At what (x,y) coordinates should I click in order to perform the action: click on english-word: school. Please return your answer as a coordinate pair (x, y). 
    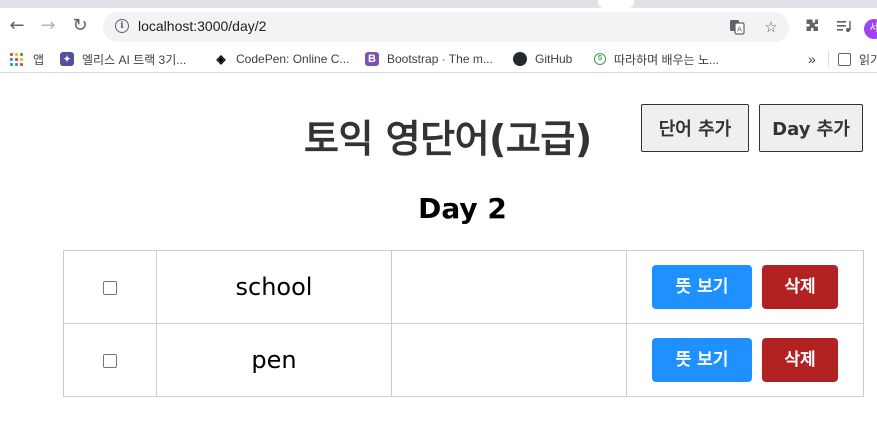
    Looking at the image, I should click on (274, 287).